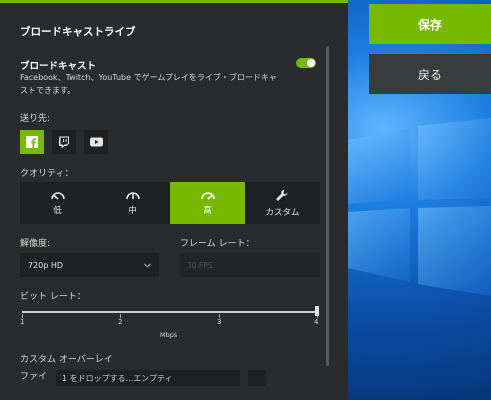 Image resolution: width=491 pixels, height=400 pixels. Describe the element at coordinates (207, 196) in the screenshot. I see `gauge-high-icon` at that location.